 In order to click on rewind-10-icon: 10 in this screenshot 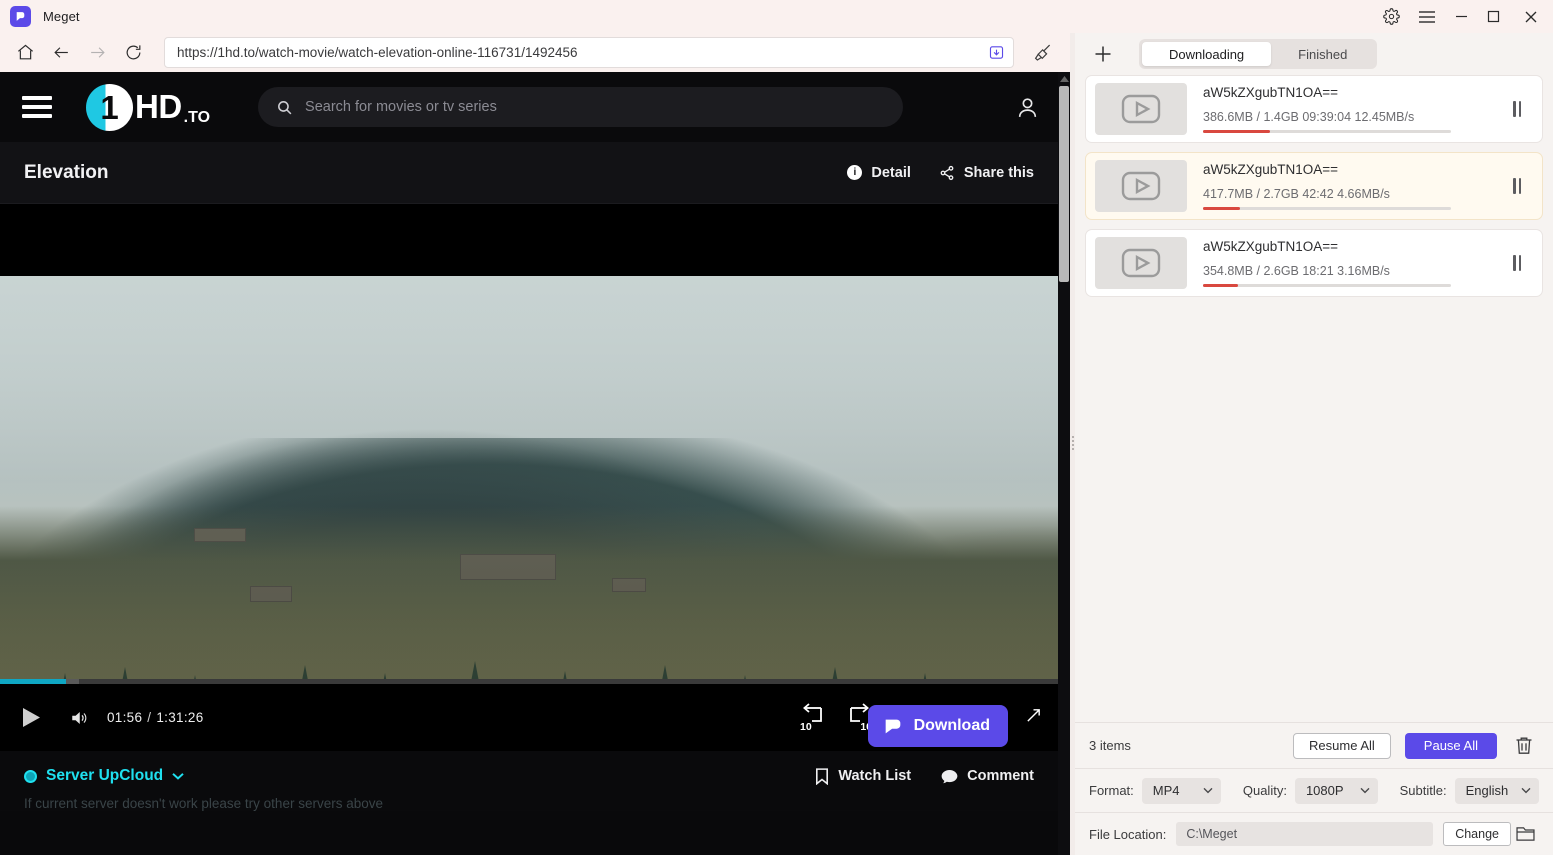, I will do `click(812, 718)`.